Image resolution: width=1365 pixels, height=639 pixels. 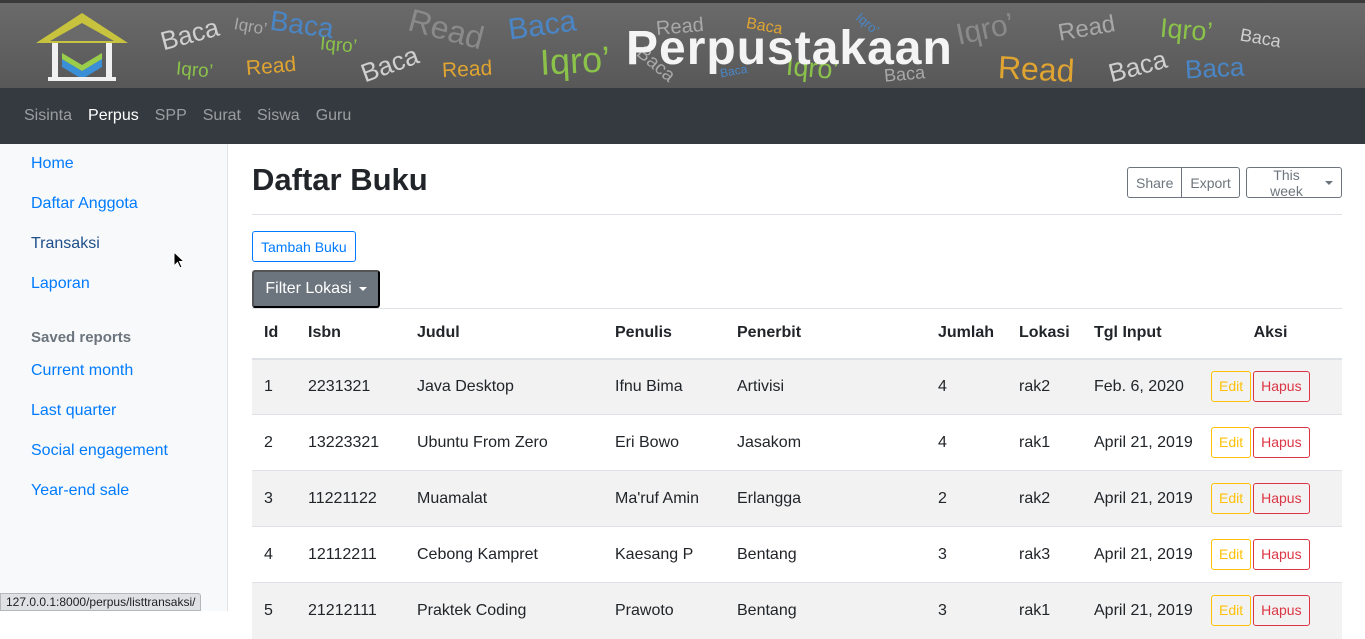 I want to click on nav-item-surat: Surat, so click(x=222, y=116).